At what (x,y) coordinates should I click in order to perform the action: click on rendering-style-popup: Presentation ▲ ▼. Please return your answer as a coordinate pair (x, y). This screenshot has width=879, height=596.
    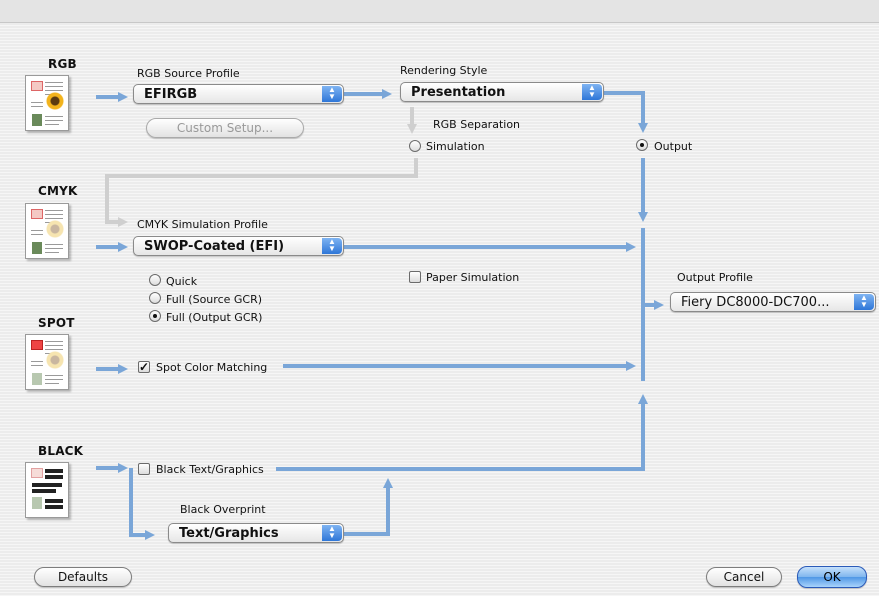
    Looking at the image, I should click on (502, 92).